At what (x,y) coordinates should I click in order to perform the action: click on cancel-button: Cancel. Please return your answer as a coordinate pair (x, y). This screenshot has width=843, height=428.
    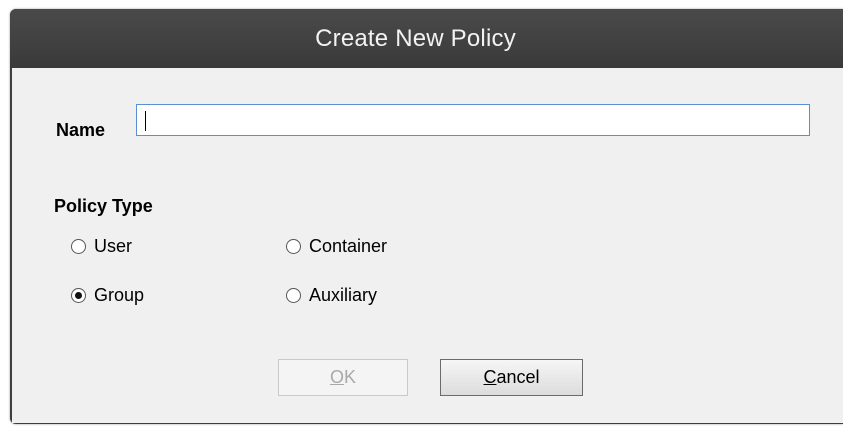
    Looking at the image, I should click on (511, 377).